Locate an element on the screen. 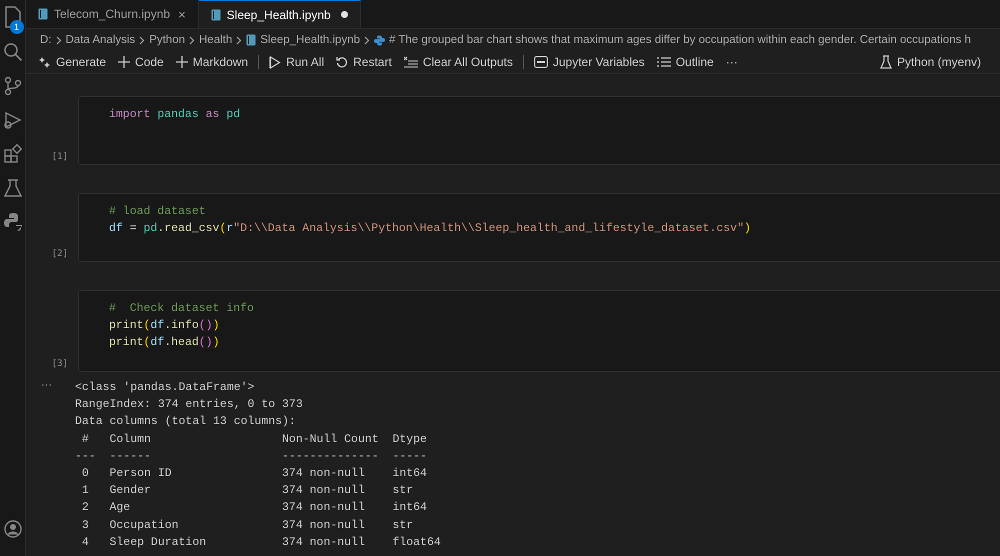 The height and width of the screenshot is (556, 1000). execution-count: [3] is located at coordinates (59, 365).